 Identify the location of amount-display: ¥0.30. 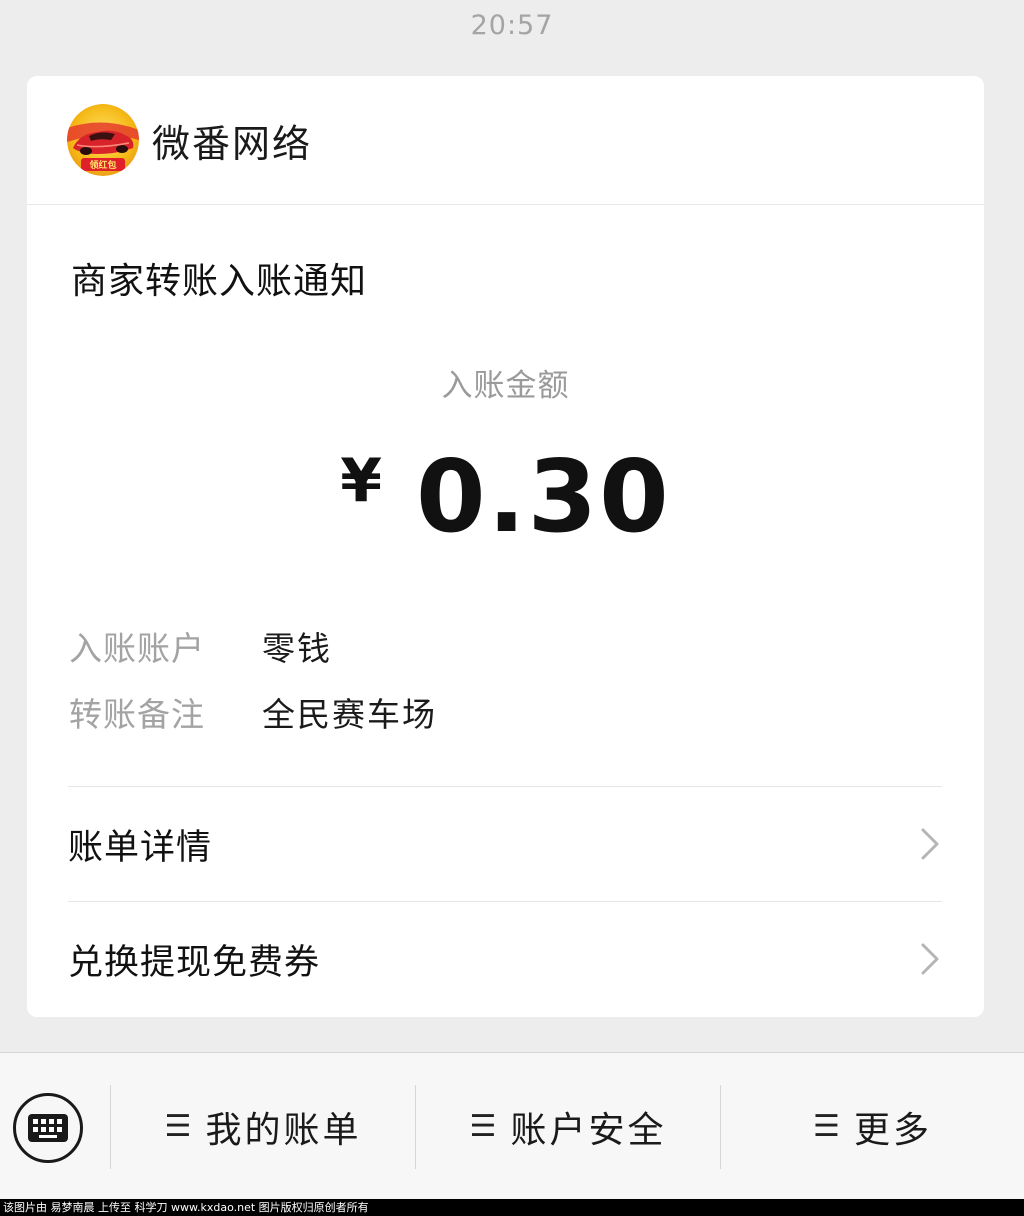
(505, 496).